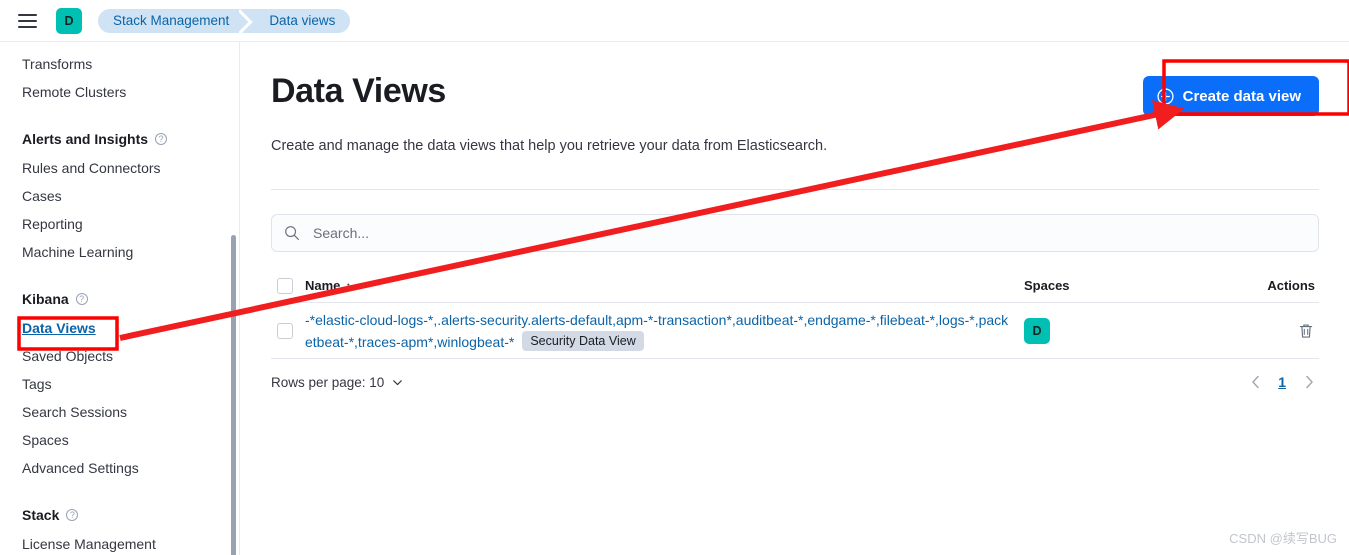 This screenshot has width=1349, height=555. Describe the element at coordinates (169, 20) in the screenshot. I see `breadcrumb-item-stack-management: Stack Management` at that location.